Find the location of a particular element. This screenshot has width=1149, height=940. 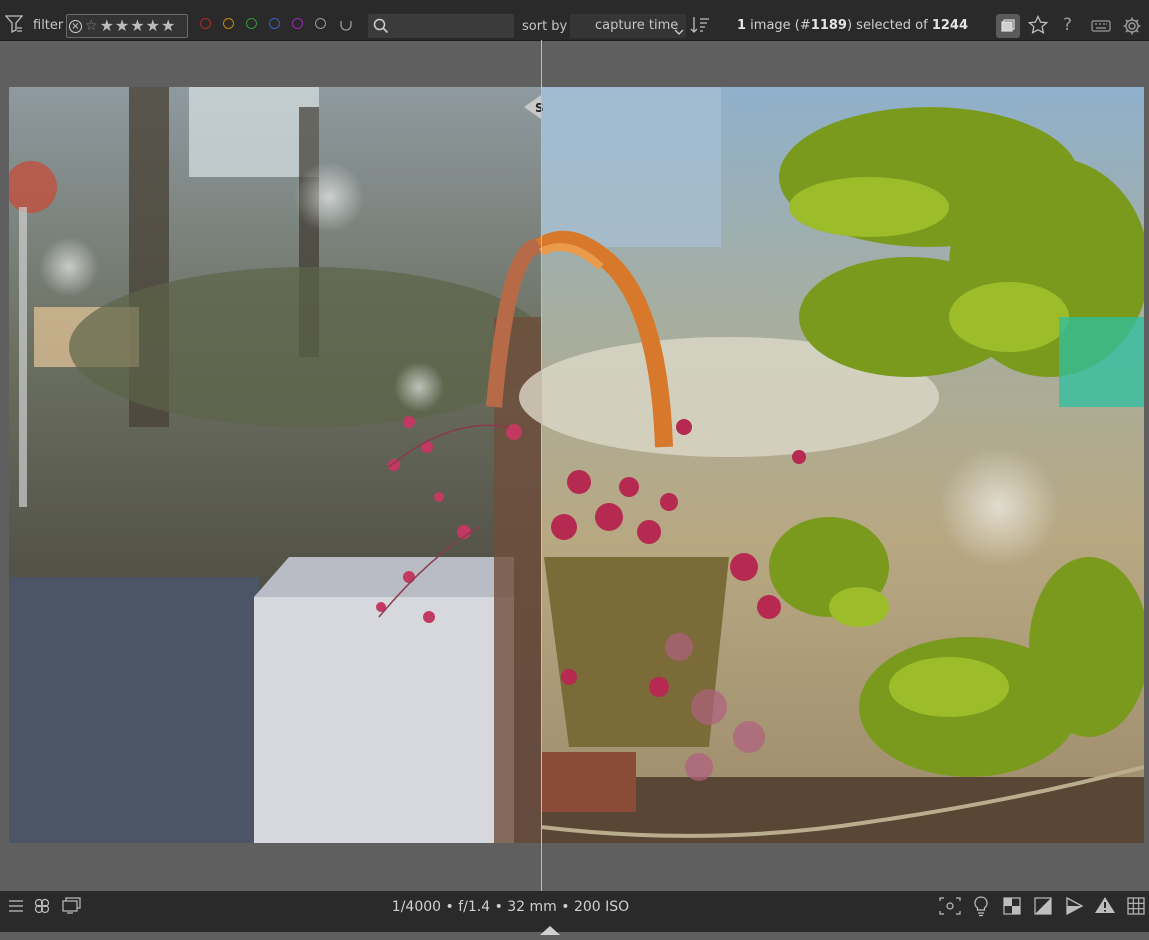

settings-icon is located at coordinates (1132, 28).